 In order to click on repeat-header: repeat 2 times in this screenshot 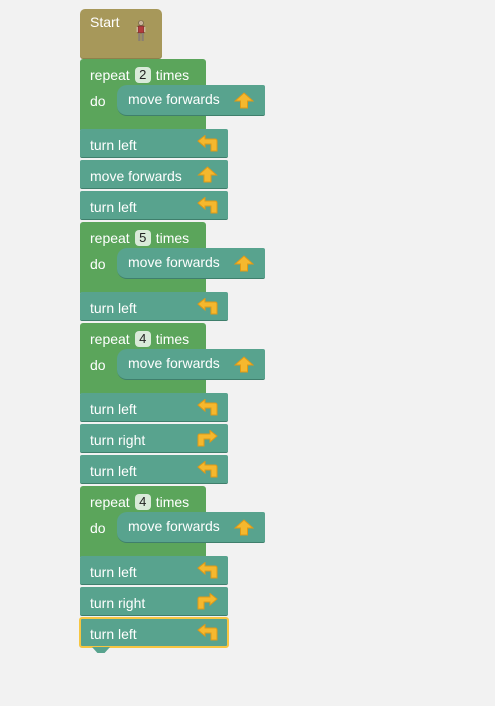, I will do `click(139, 75)`.